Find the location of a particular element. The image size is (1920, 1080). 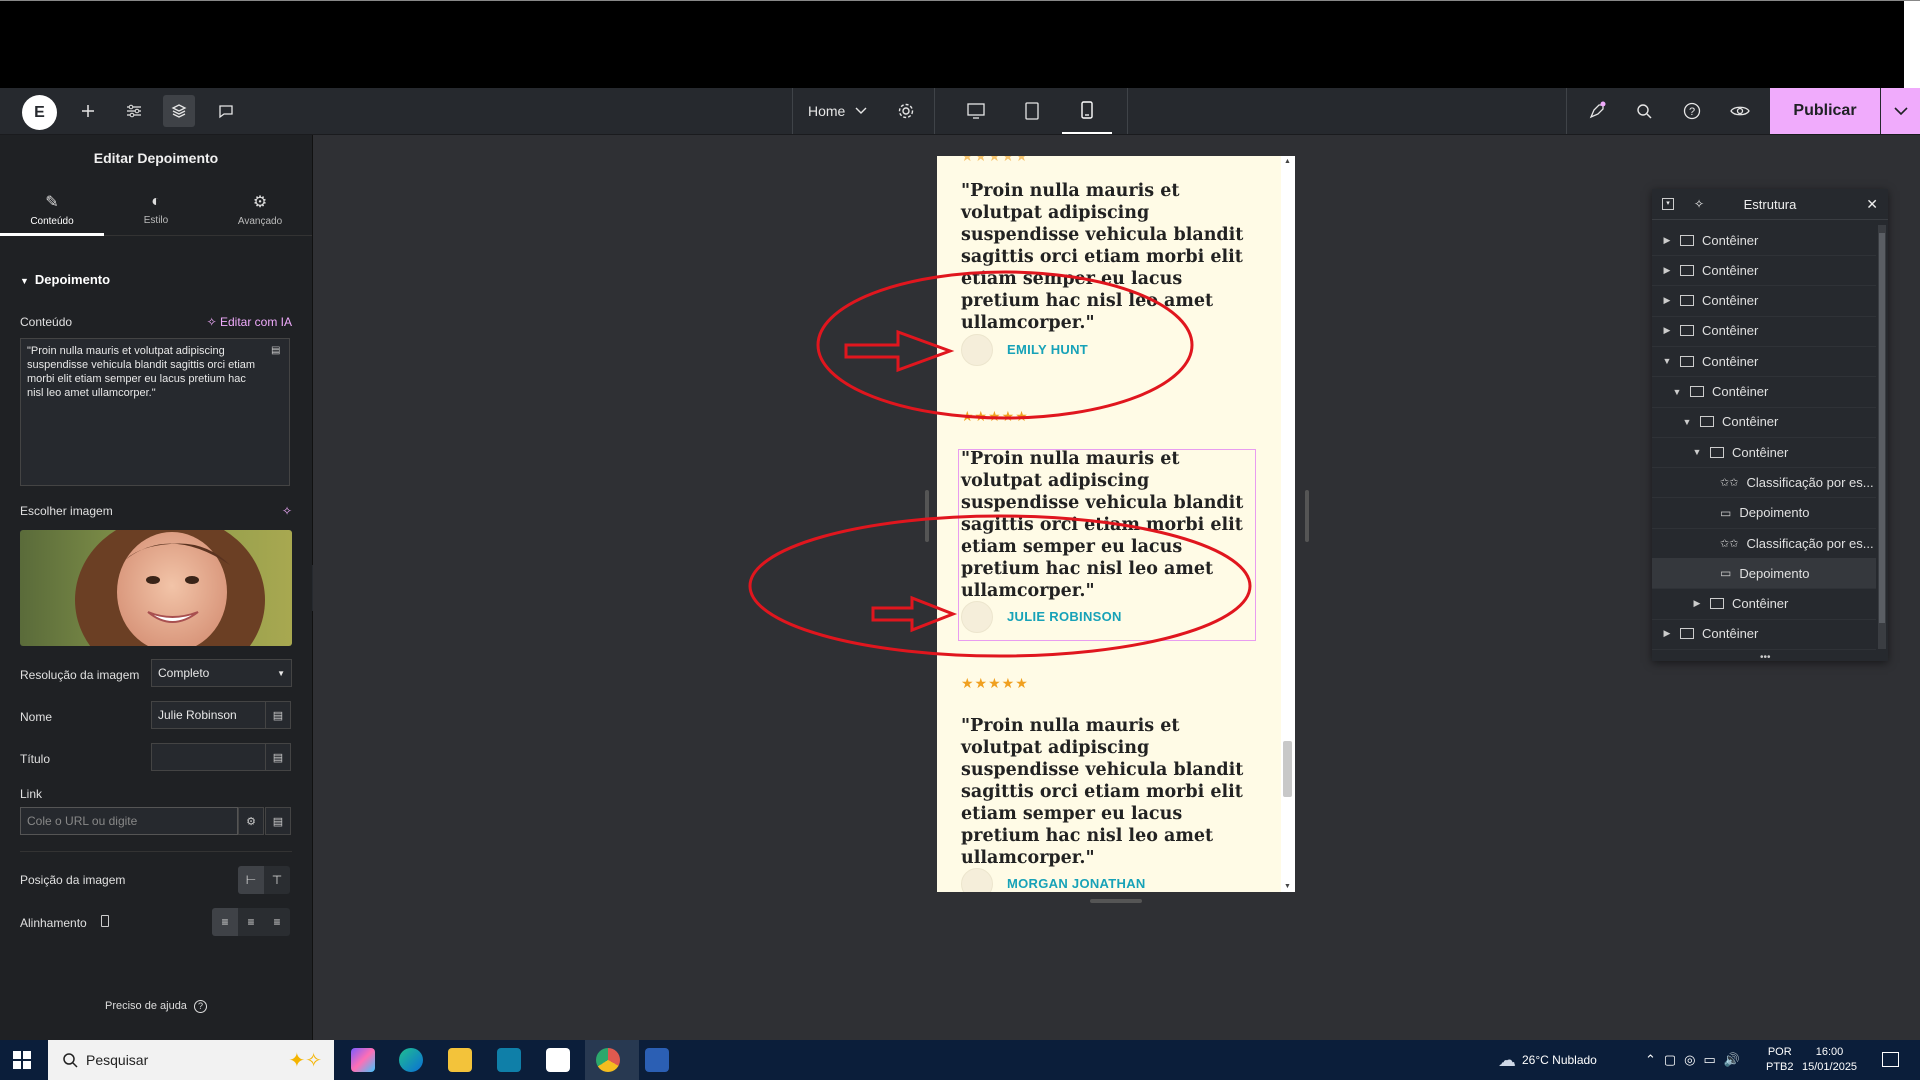

tab-style: ◐ Estilo is located at coordinates (156, 209).